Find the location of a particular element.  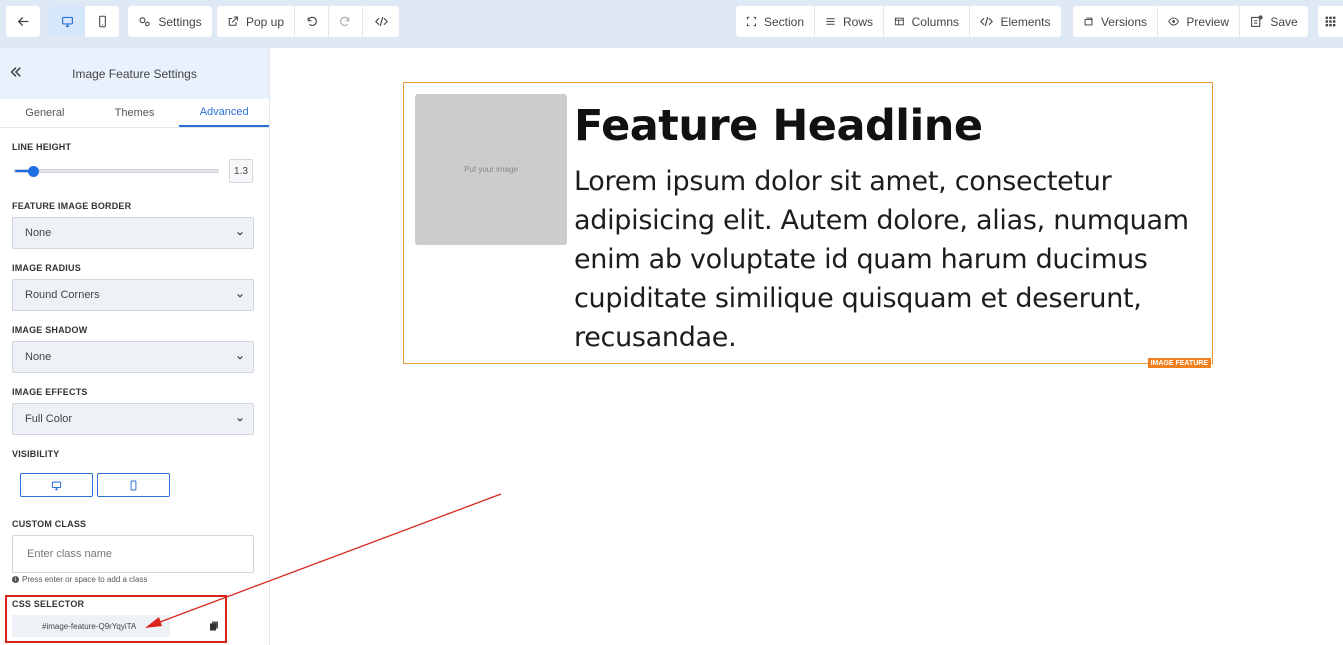

section-button: Section is located at coordinates (775, 21).